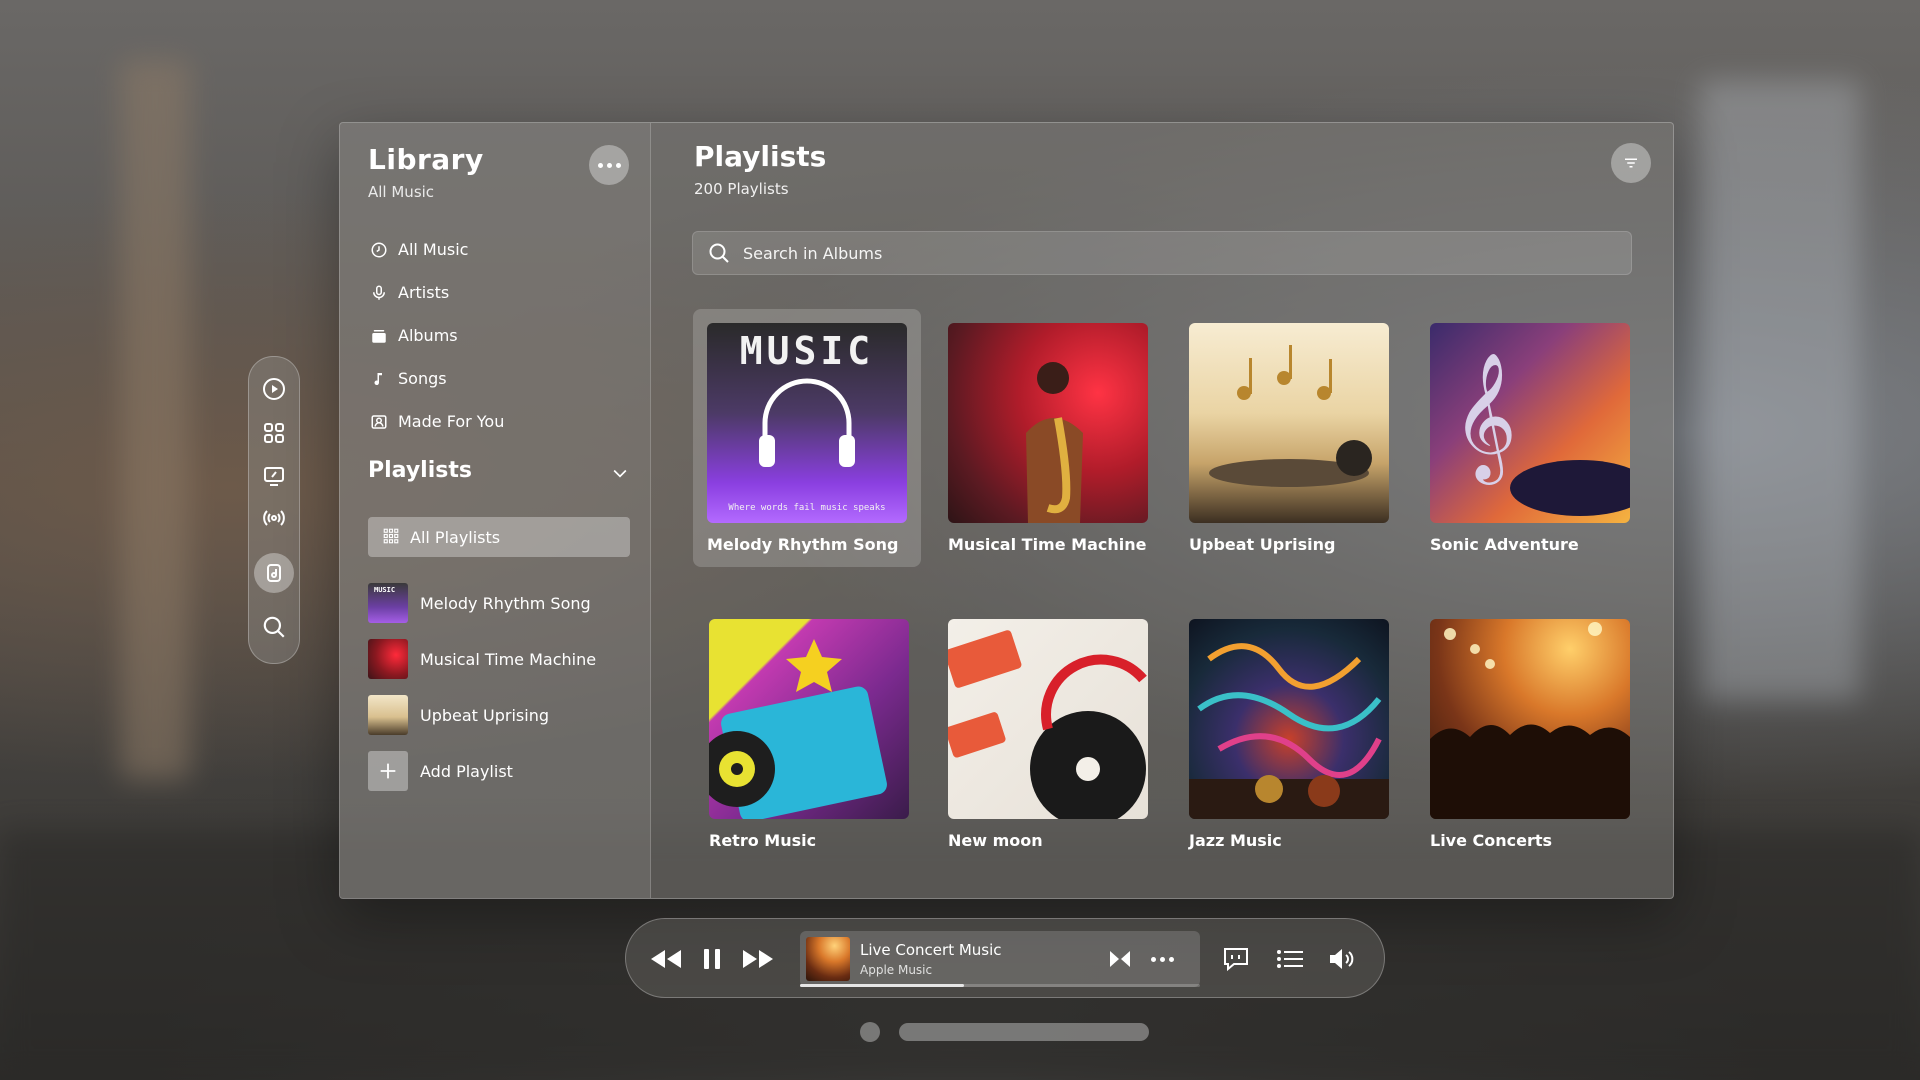 The width and height of the screenshot is (1920, 1080). What do you see at coordinates (803, 544) in the screenshot?
I see `playlist-card-label: Melody Rhythm Song` at bounding box center [803, 544].